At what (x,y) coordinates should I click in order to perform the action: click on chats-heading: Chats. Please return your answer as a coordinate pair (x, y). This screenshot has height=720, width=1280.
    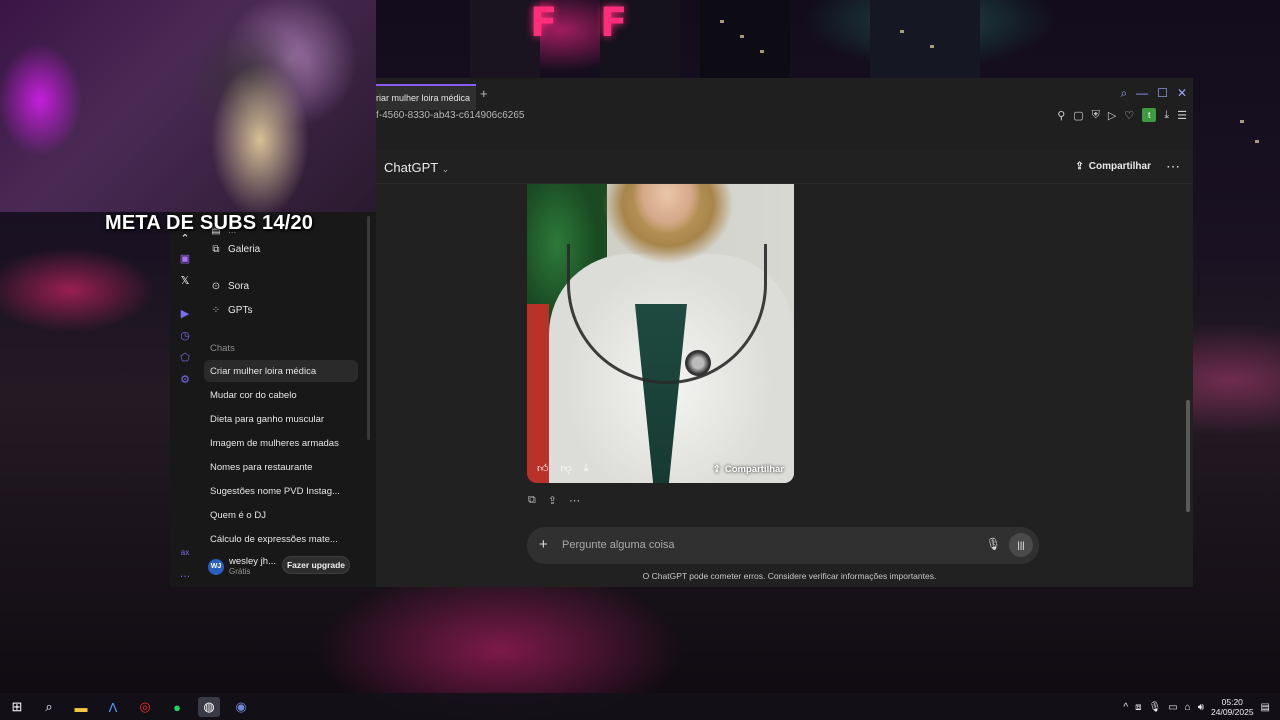
    Looking at the image, I should click on (222, 348).